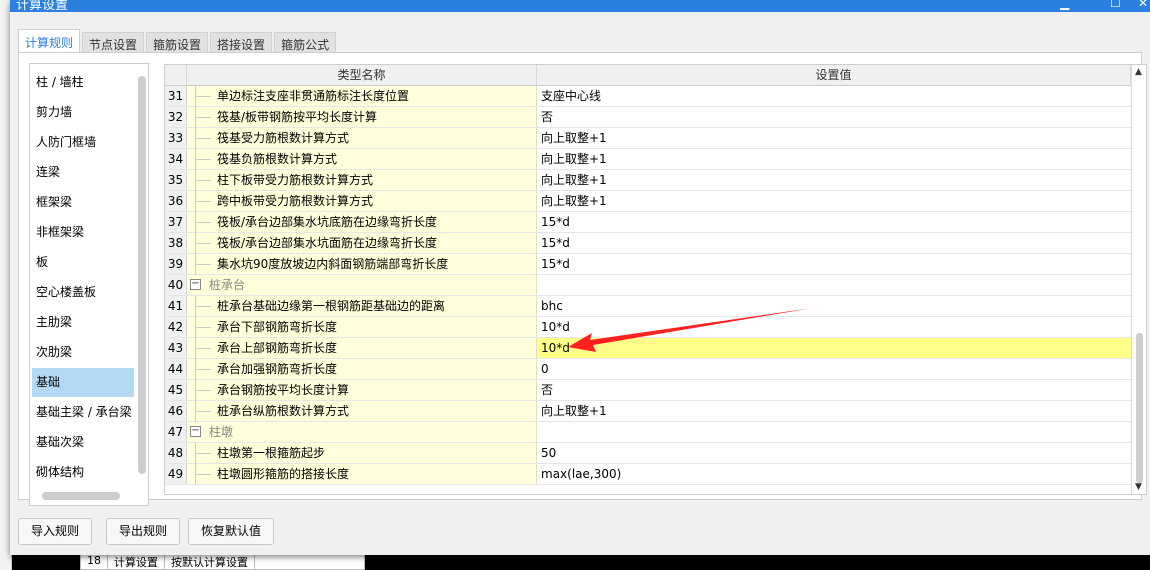 The image size is (1150, 570). Describe the element at coordinates (834, 474) in the screenshot. I see `value-cell: max(lae,300)` at that location.